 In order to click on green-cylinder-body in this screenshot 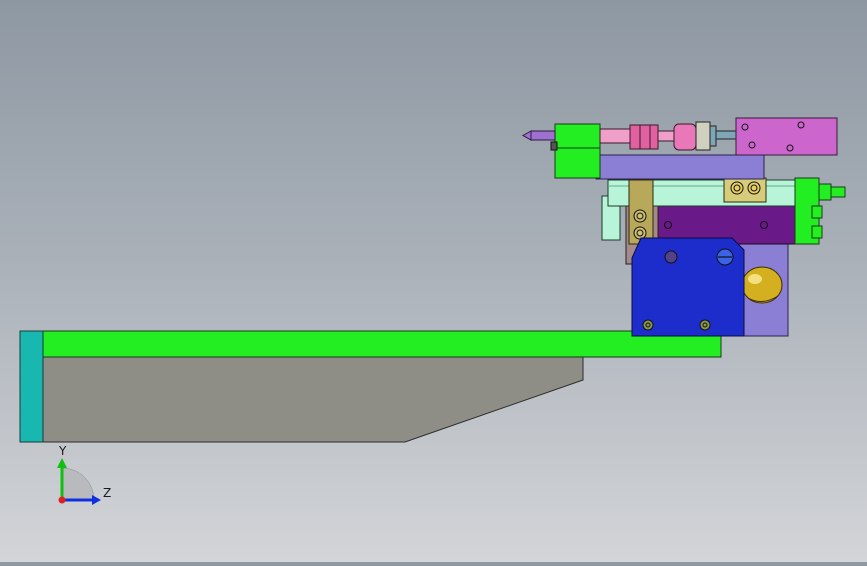, I will do `click(577, 151)`.